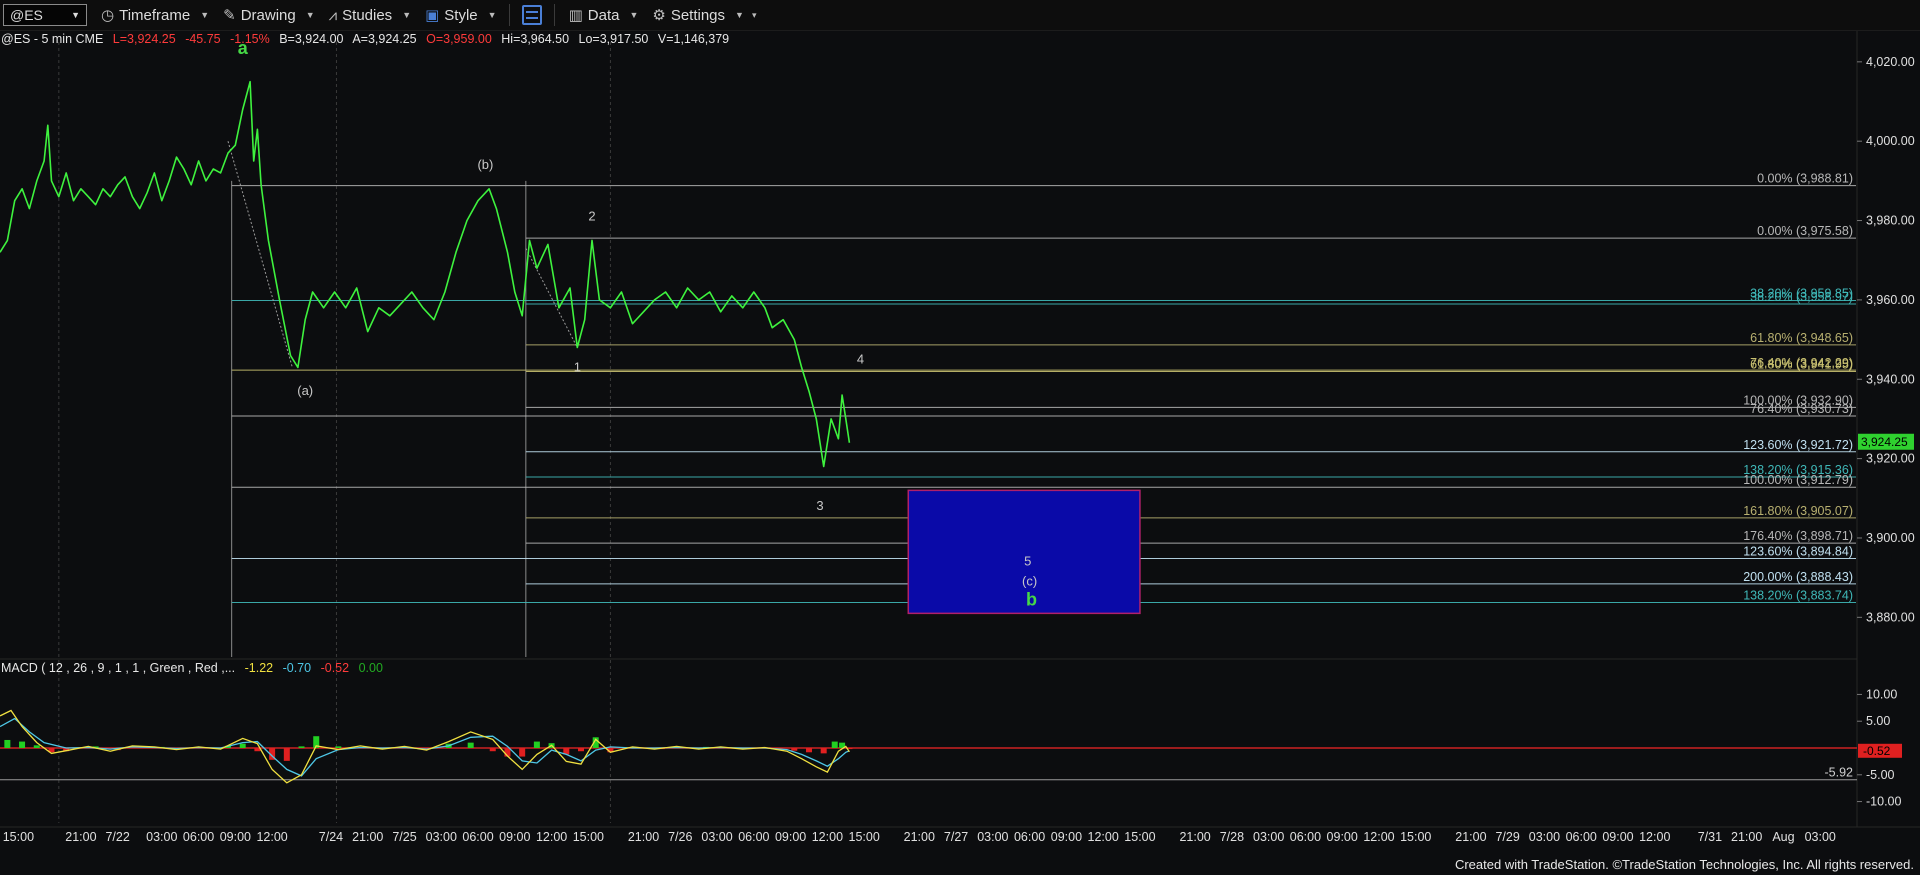  I want to click on volume-value: V=1,146,379, so click(693, 39).